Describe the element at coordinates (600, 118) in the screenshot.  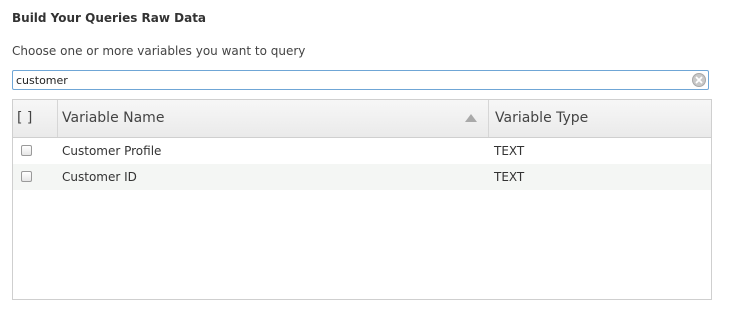
I see `variable-type-header: Variable Type` at that location.